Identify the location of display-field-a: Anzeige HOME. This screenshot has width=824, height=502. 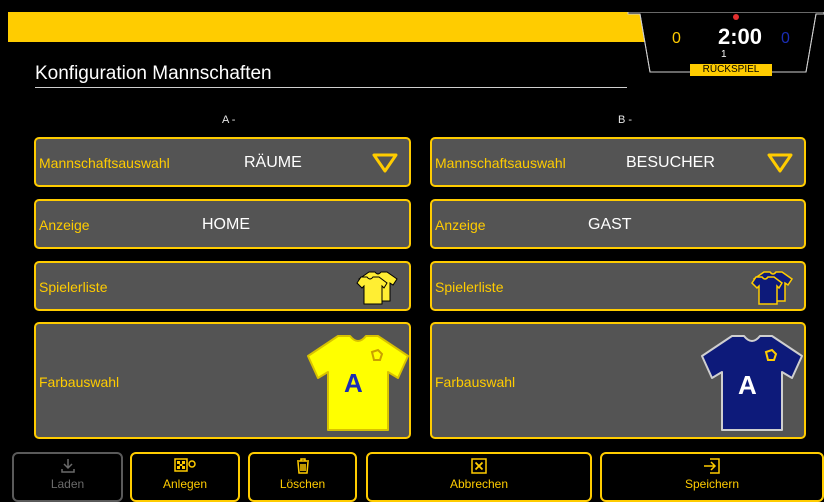
(222, 224).